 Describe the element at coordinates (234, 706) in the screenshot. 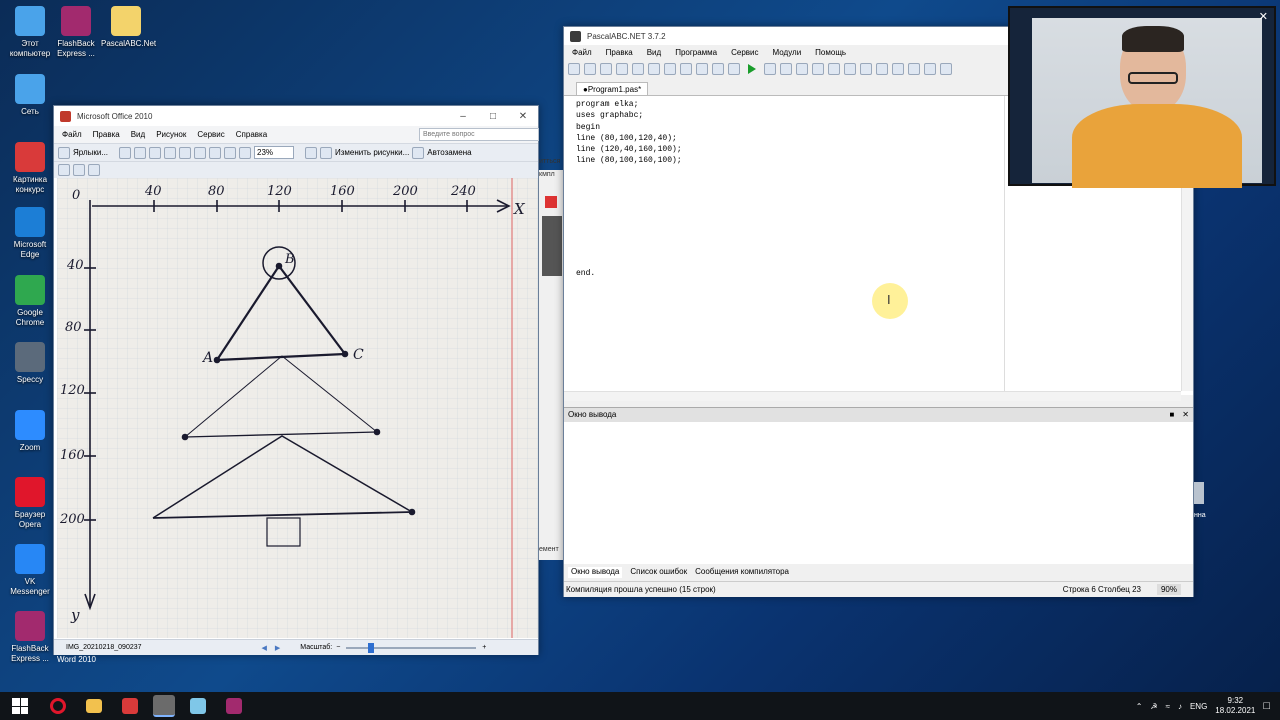

I see `taskbar-flashback-icon` at that location.